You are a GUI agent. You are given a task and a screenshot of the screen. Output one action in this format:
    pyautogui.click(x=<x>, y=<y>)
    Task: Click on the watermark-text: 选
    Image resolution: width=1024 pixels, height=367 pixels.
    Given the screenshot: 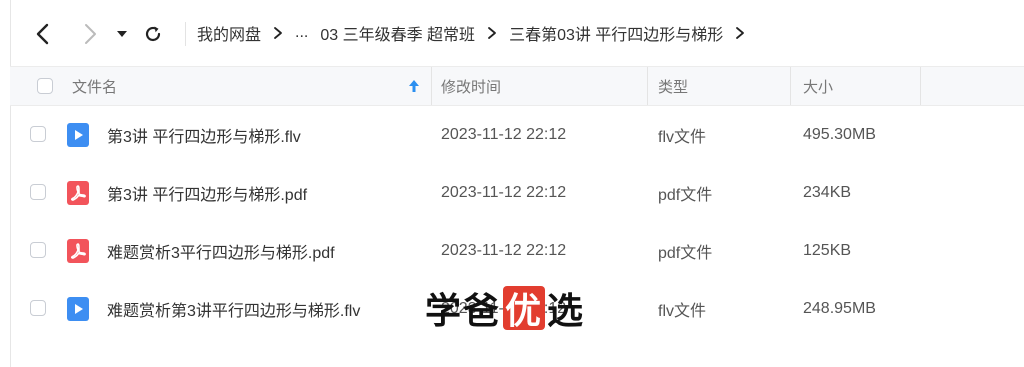 What is the action you would take?
    pyautogui.click(x=566, y=311)
    